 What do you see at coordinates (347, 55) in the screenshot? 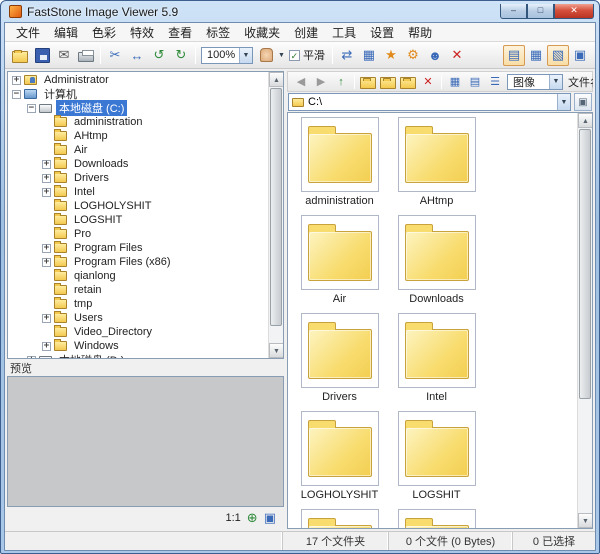
I see `compare-icon: ⇄` at bounding box center [347, 55].